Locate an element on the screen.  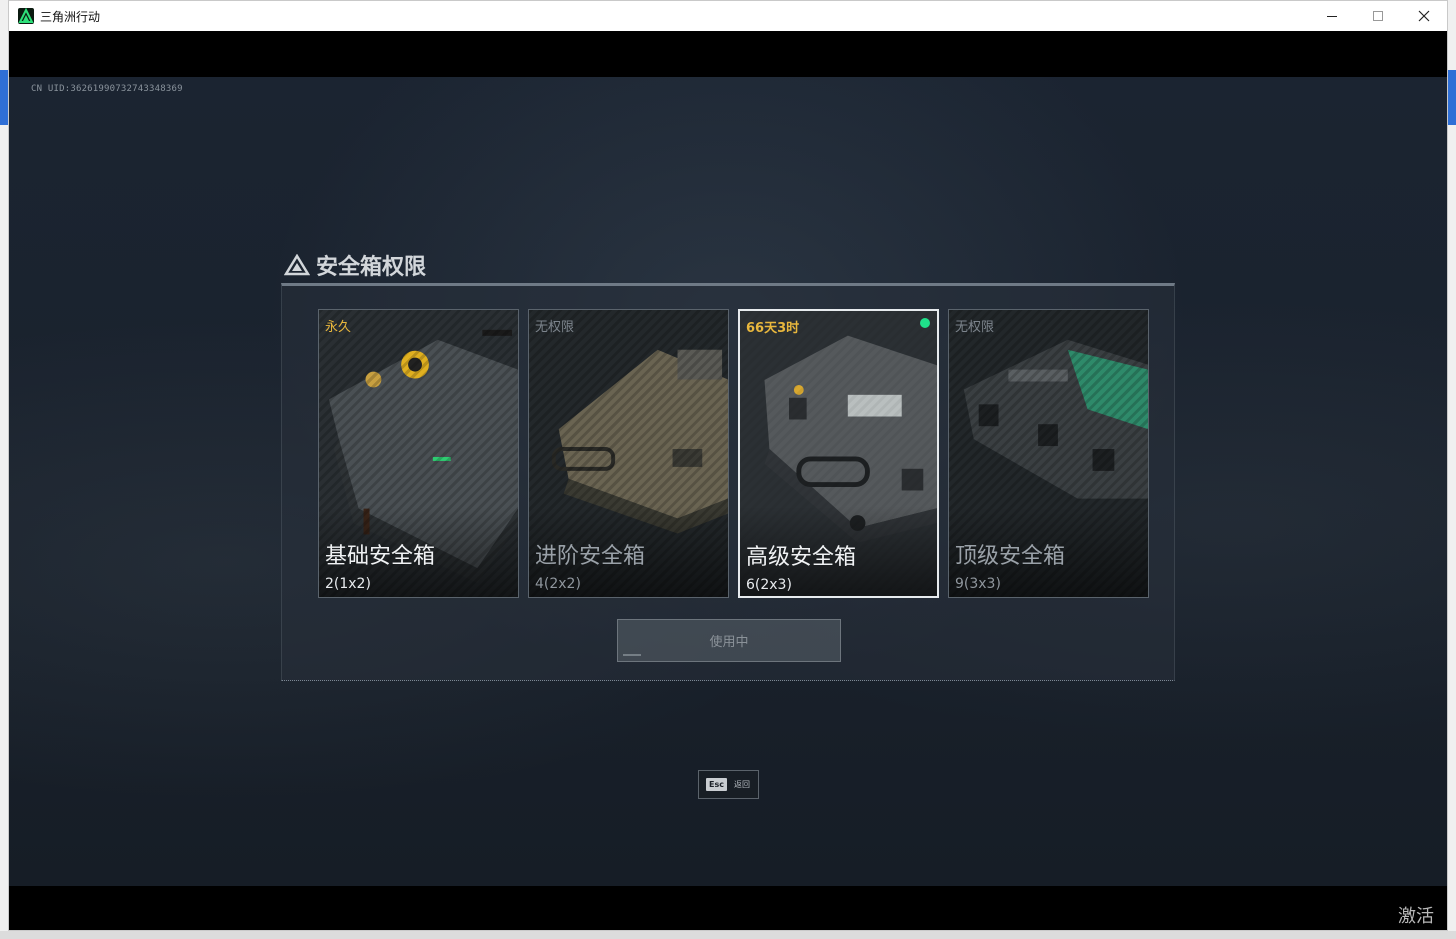
safebox-card-basic: 永久 基础安全箱 2(1x2) is located at coordinates (418, 453).